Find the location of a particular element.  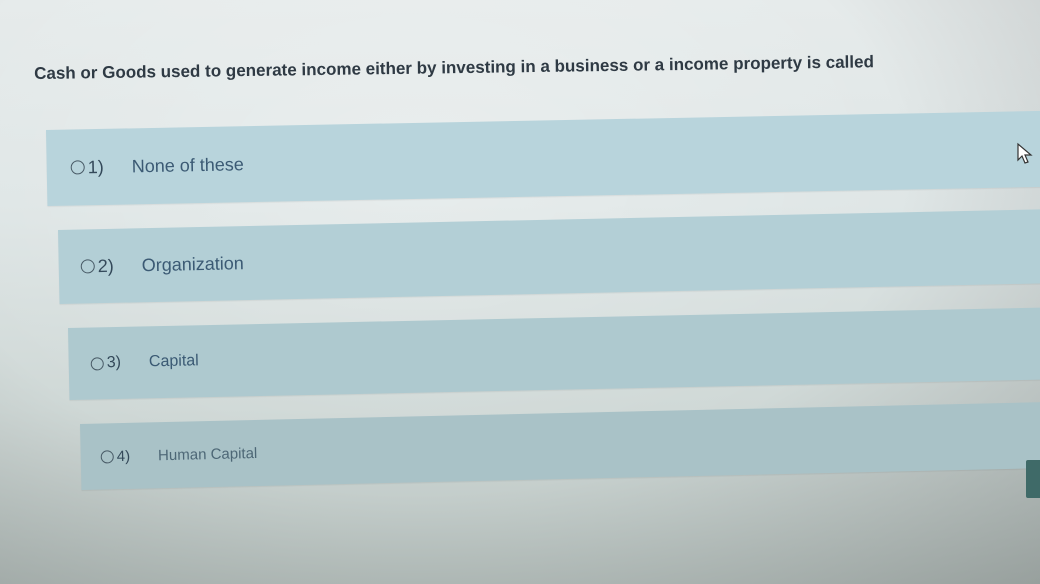

mouse-pointer-icon is located at coordinates (1025, 153).